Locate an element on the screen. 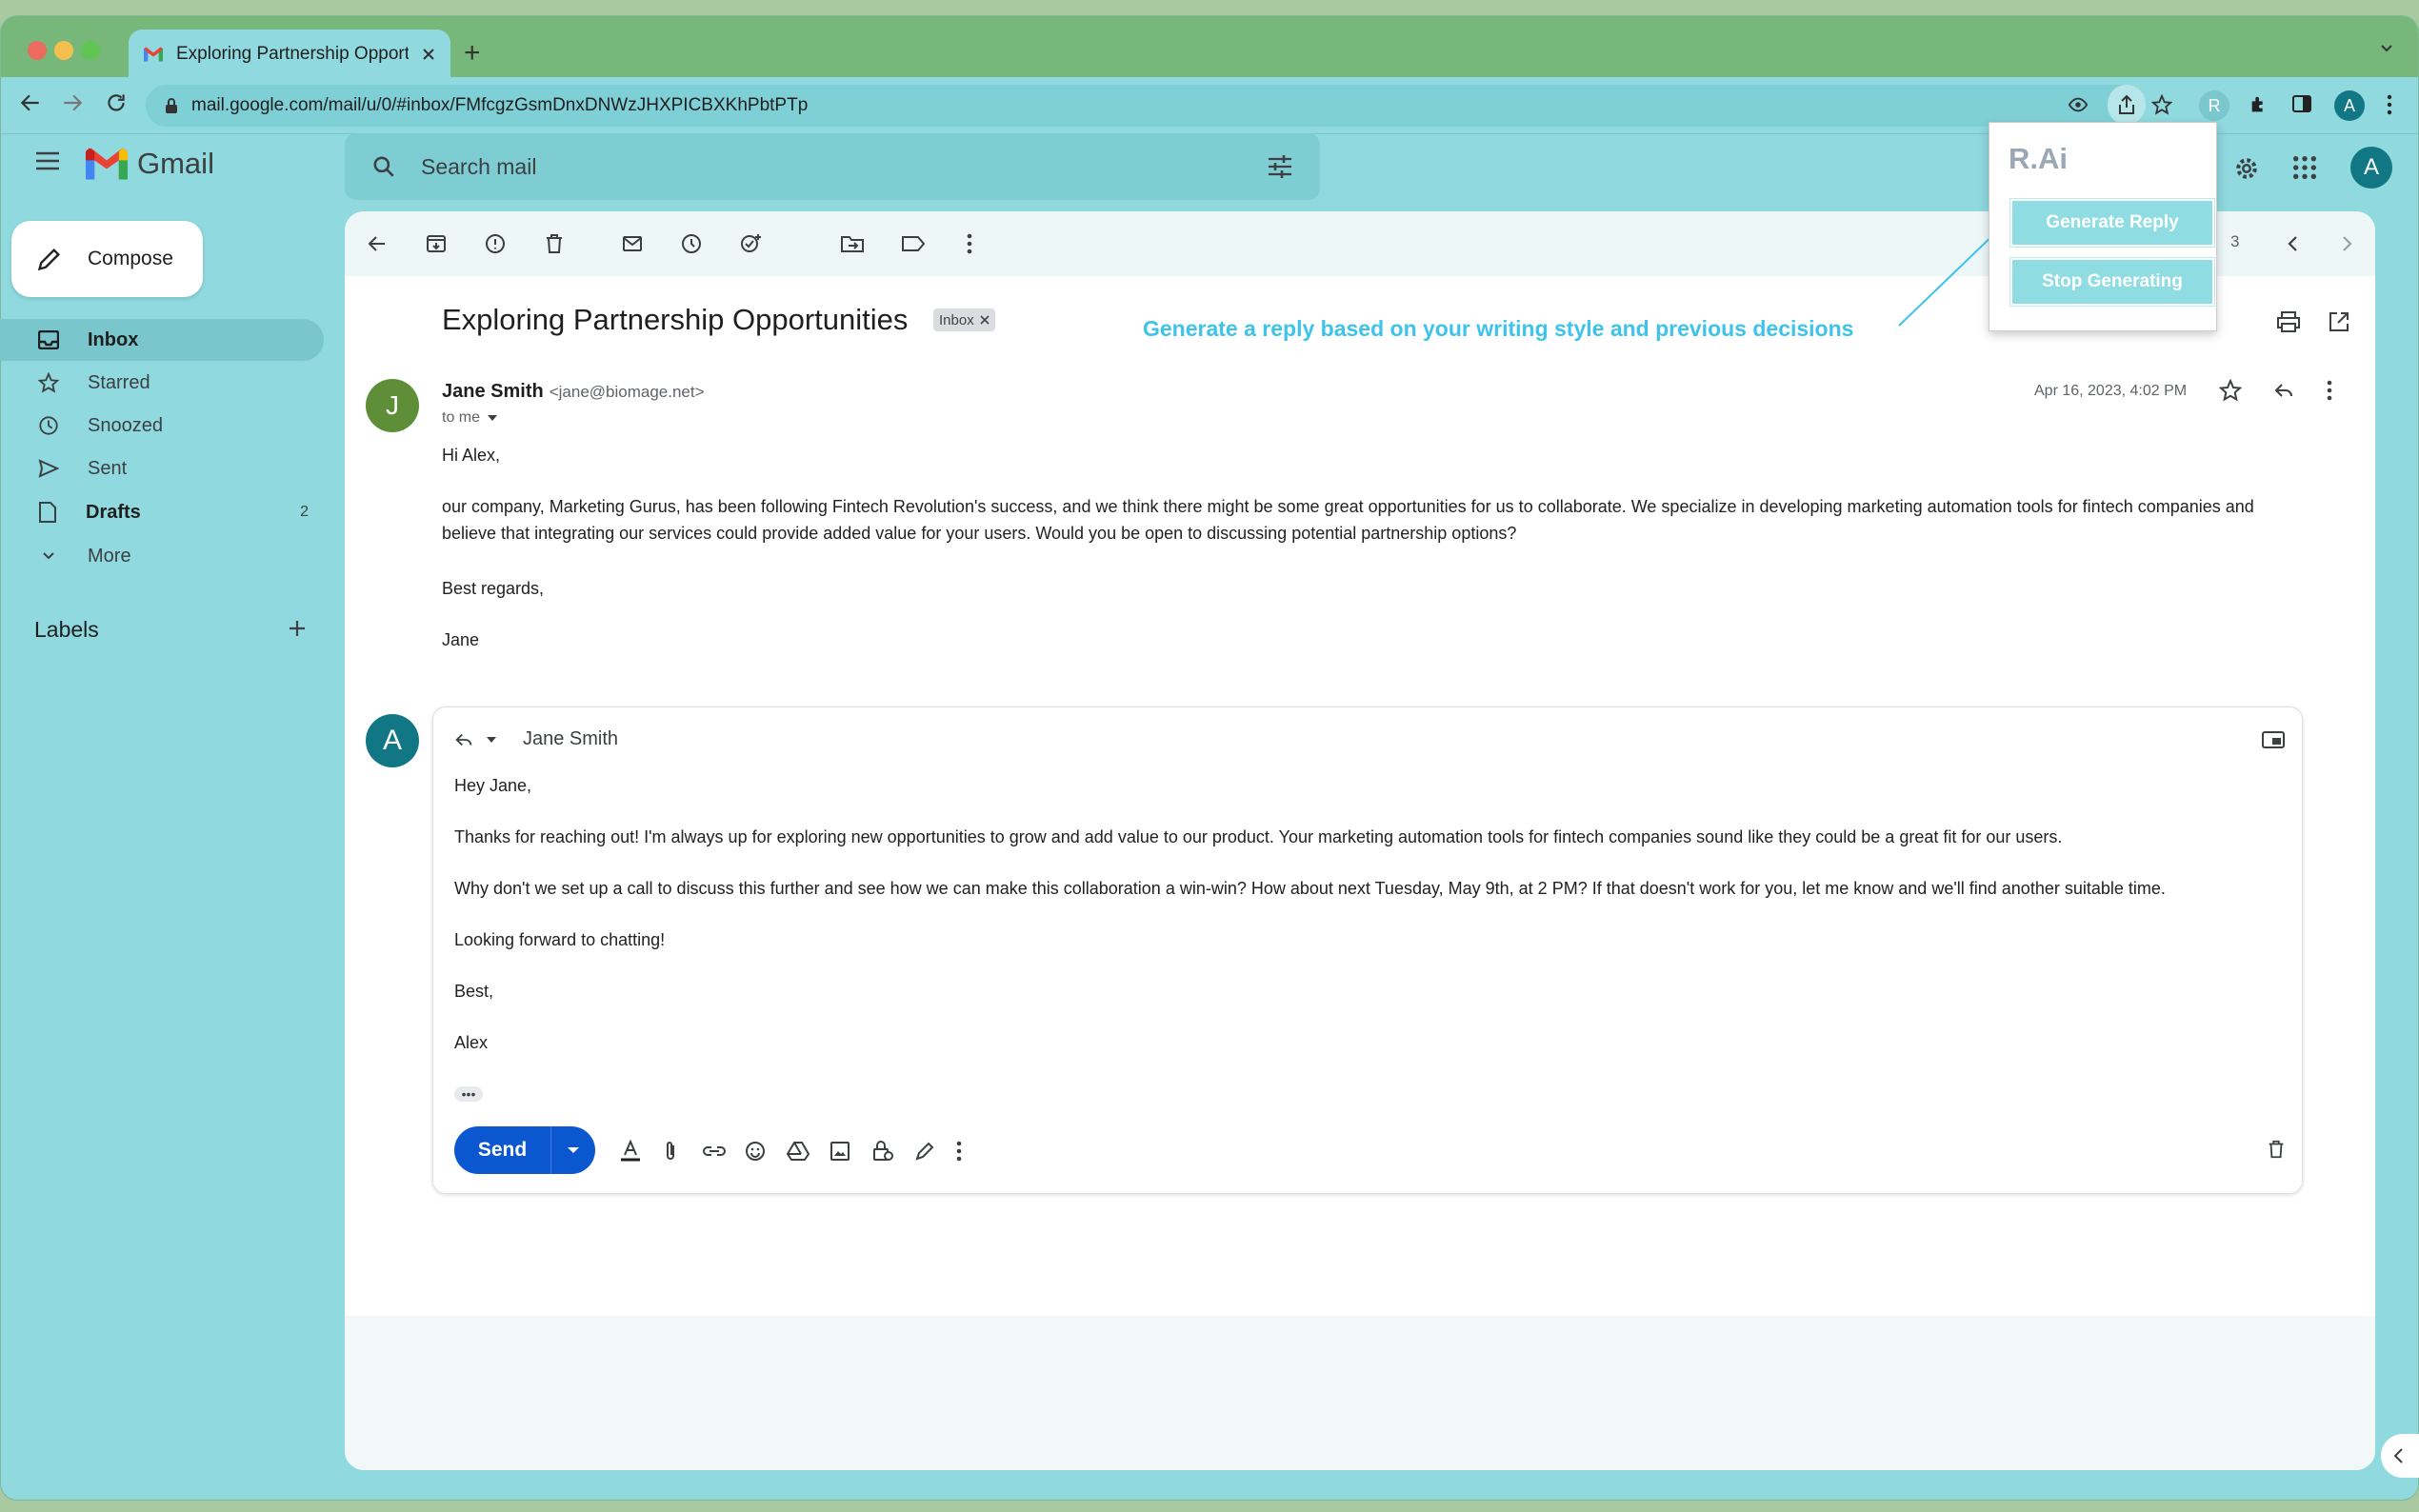 The width and height of the screenshot is (2419, 1512). reload-icon is located at coordinates (116, 102).